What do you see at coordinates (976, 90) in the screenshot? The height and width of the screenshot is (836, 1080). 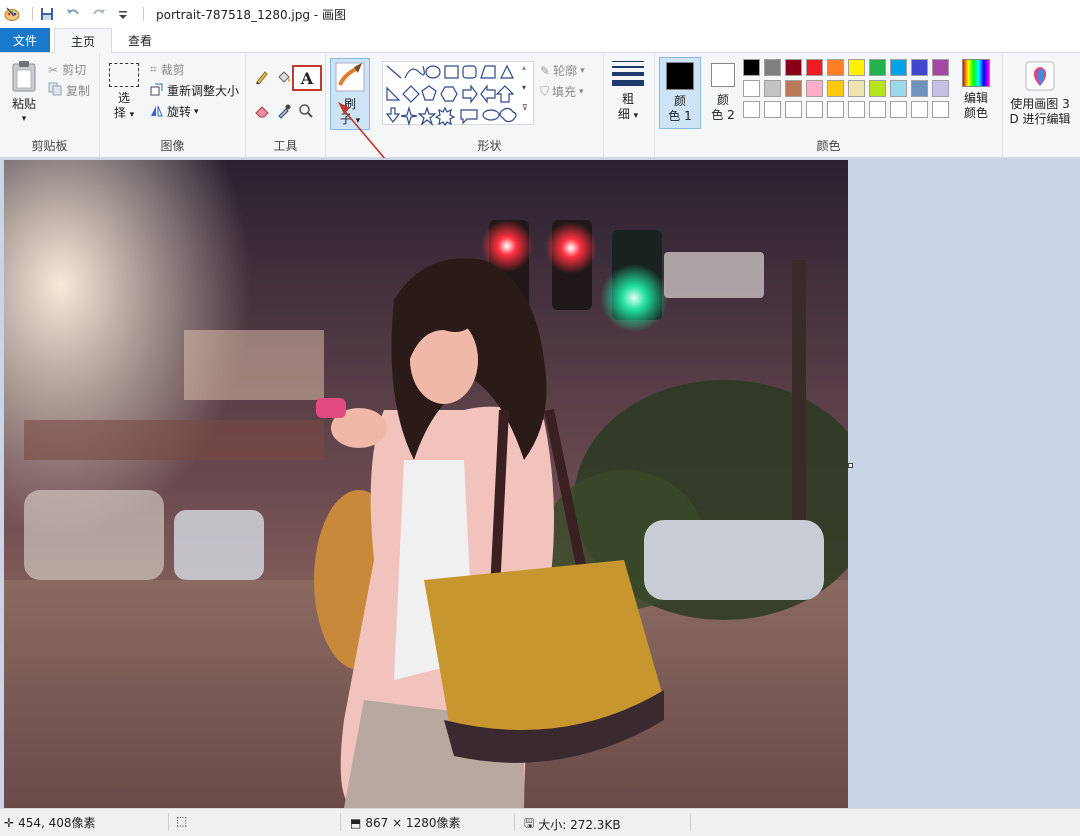 I see `edit-colors-button: 编辑 颜色` at bounding box center [976, 90].